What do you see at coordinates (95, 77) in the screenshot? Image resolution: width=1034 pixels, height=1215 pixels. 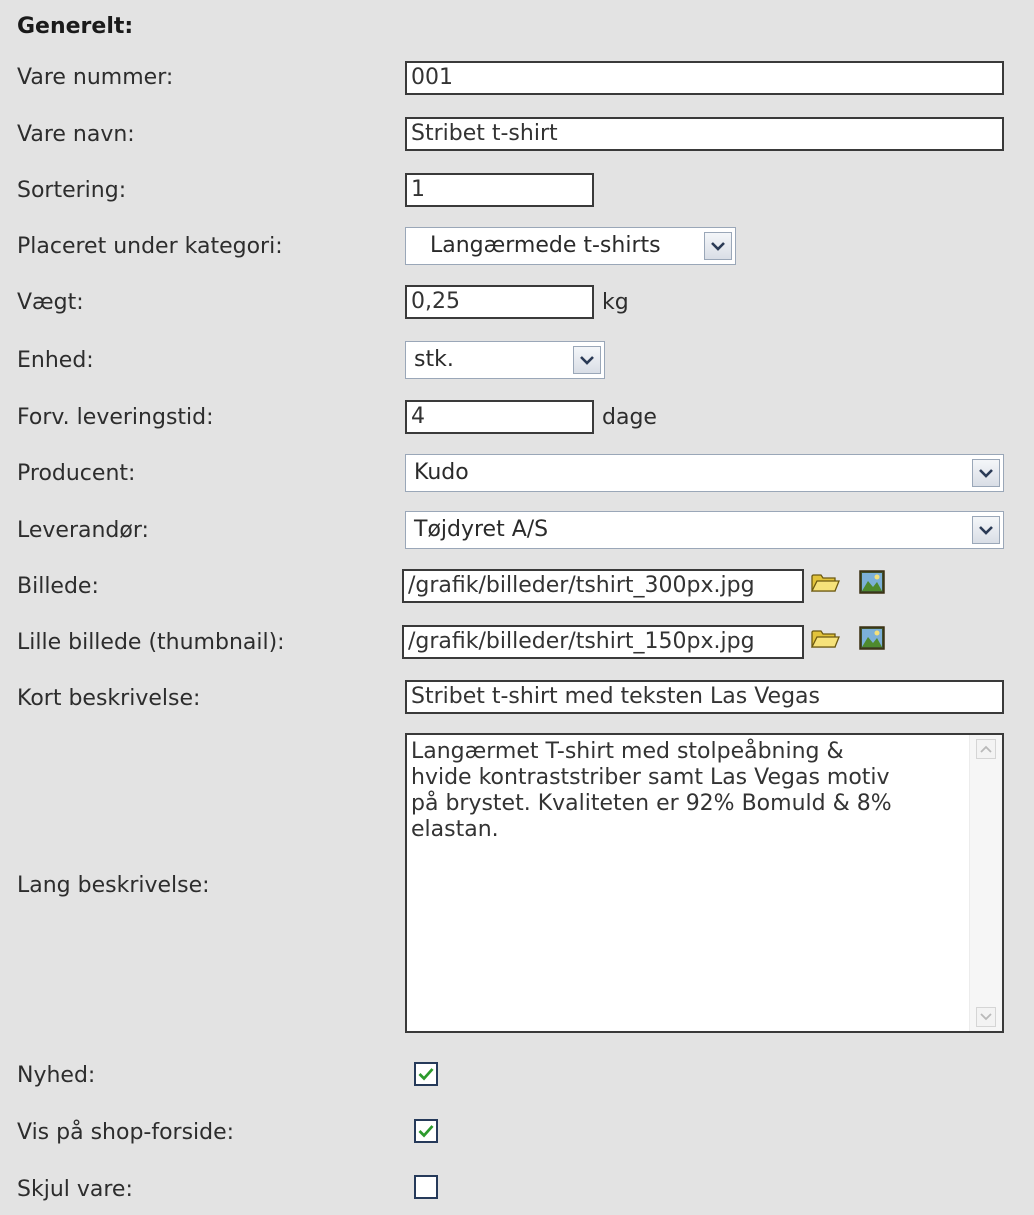 I see `vare-nummer-label: Vare nummer:` at bounding box center [95, 77].